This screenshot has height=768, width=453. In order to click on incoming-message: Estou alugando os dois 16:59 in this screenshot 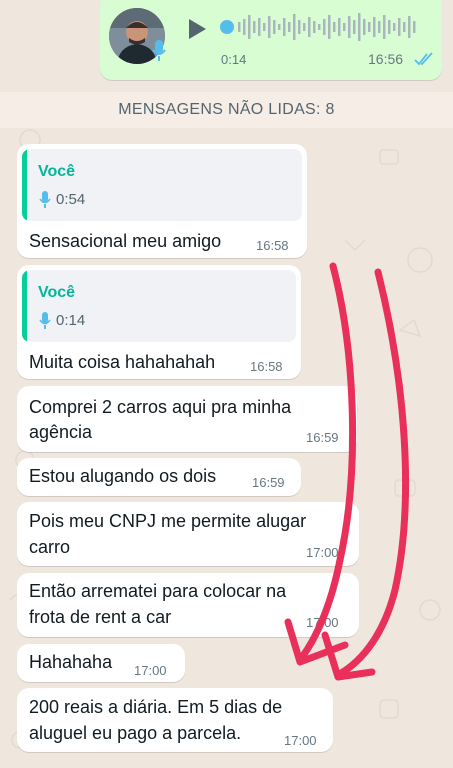, I will do `click(159, 477)`.